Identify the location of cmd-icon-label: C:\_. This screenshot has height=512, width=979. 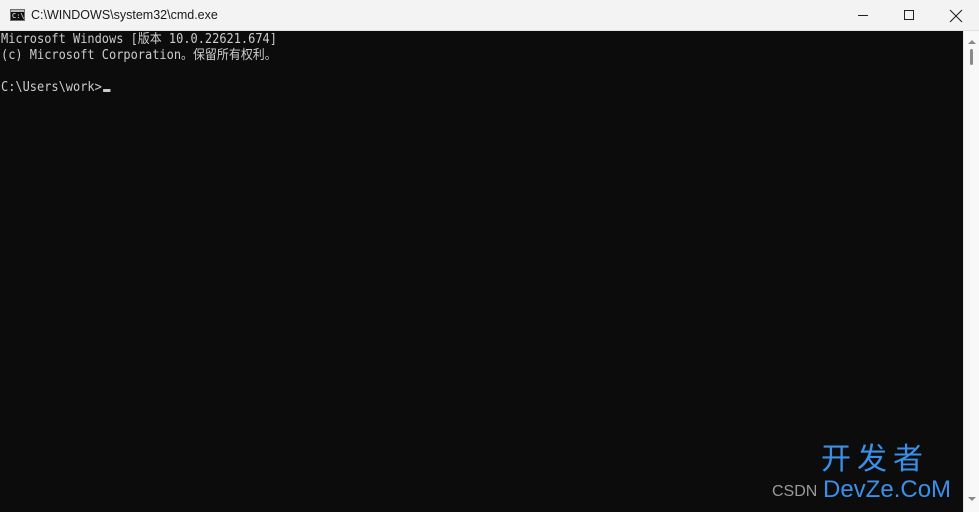
(20, 16).